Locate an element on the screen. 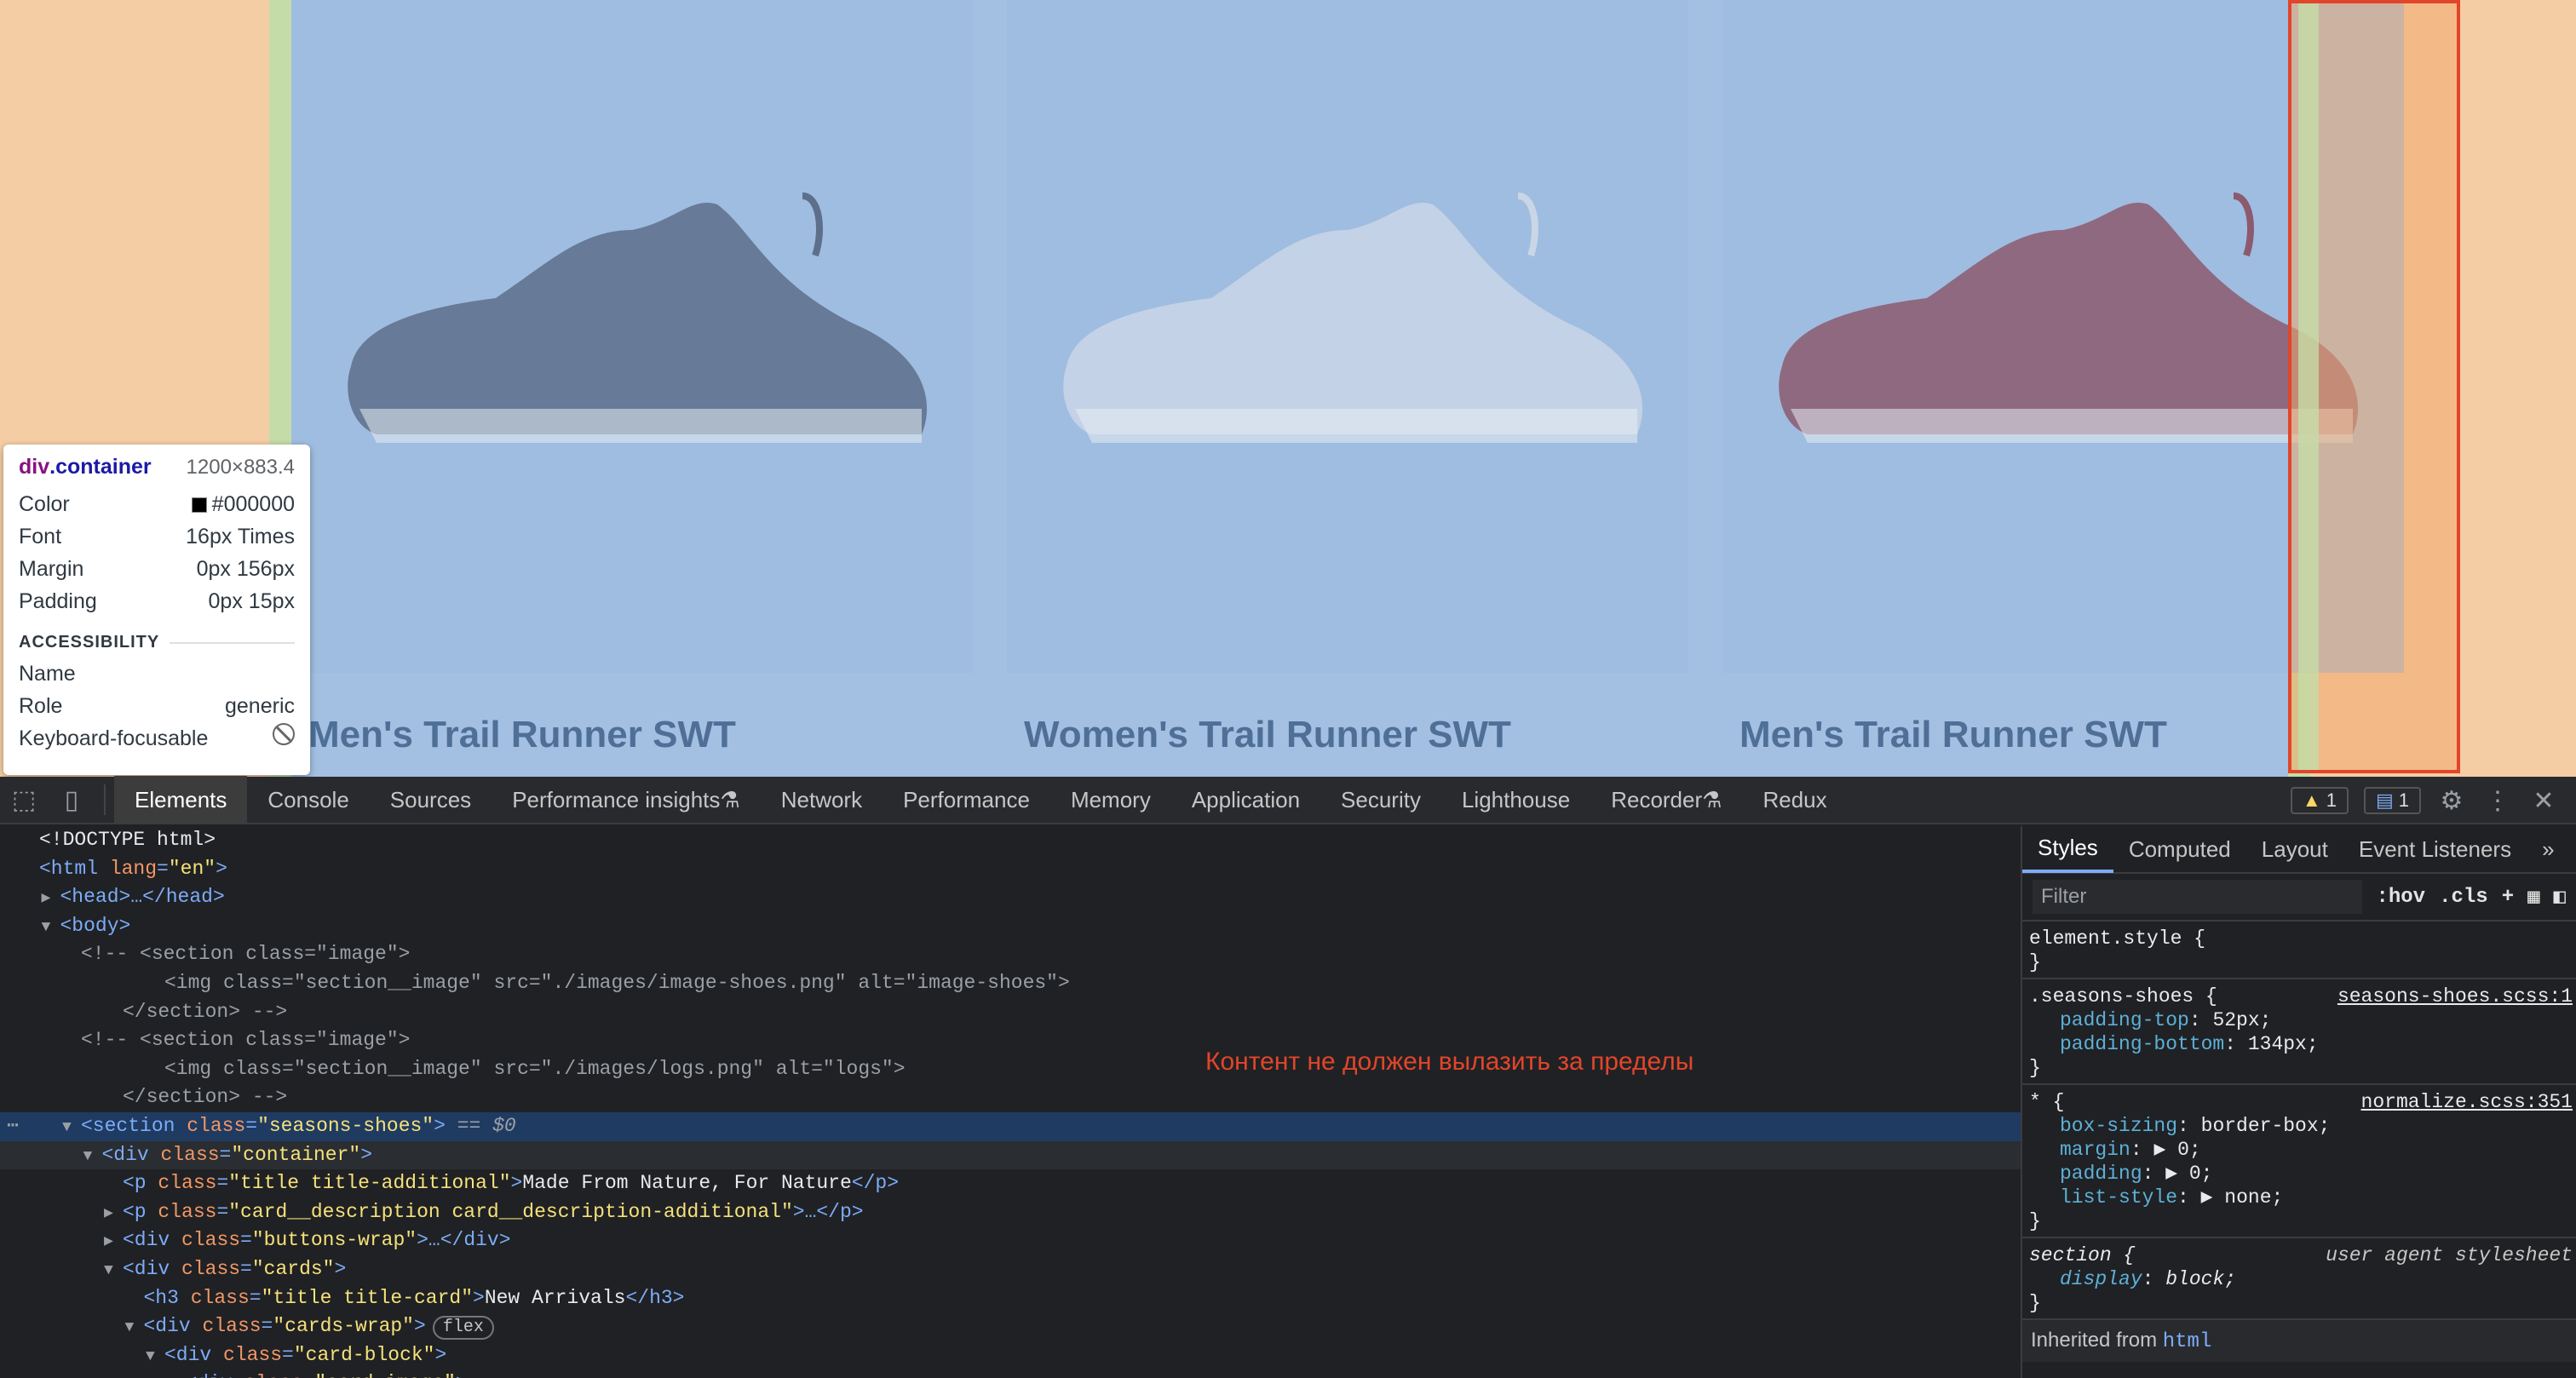  dom-node-line: ⋯ ▼ <section class="seasons-shoes"> == $0 is located at coordinates (1011, 1126).